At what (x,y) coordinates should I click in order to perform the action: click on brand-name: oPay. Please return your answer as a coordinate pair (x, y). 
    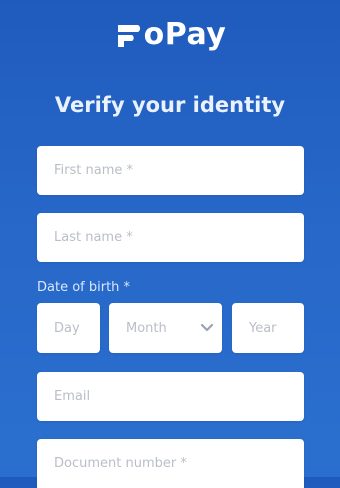
    Looking at the image, I should click on (185, 34).